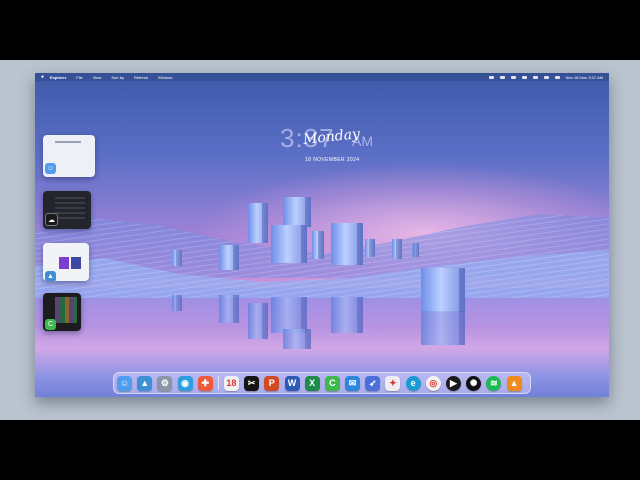 Image resolution: width=640 pixels, height=480 pixels. I want to click on menu-tray: Nov 18 Mon 3:37 AM, so click(543, 77).